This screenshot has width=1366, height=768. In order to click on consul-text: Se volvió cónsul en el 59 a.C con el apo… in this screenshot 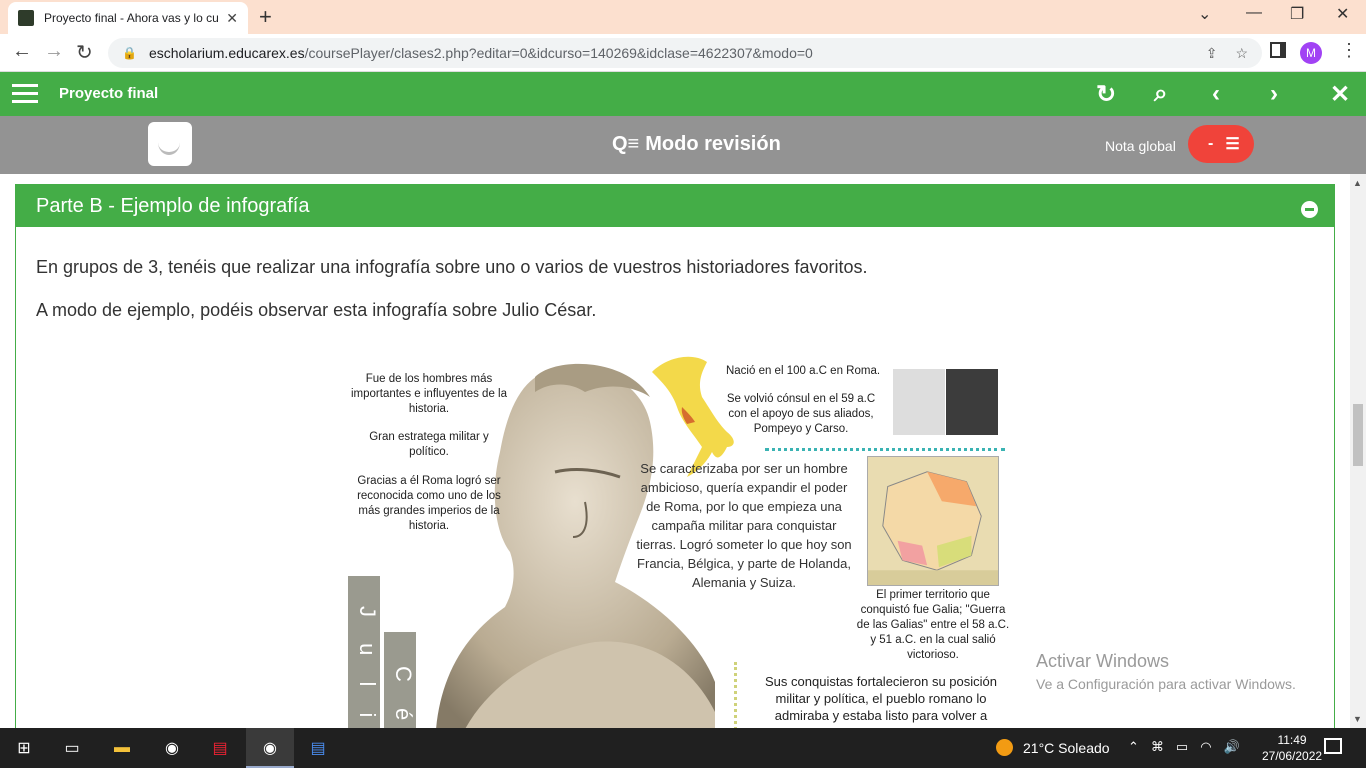, I will do `click(801, 414)`.